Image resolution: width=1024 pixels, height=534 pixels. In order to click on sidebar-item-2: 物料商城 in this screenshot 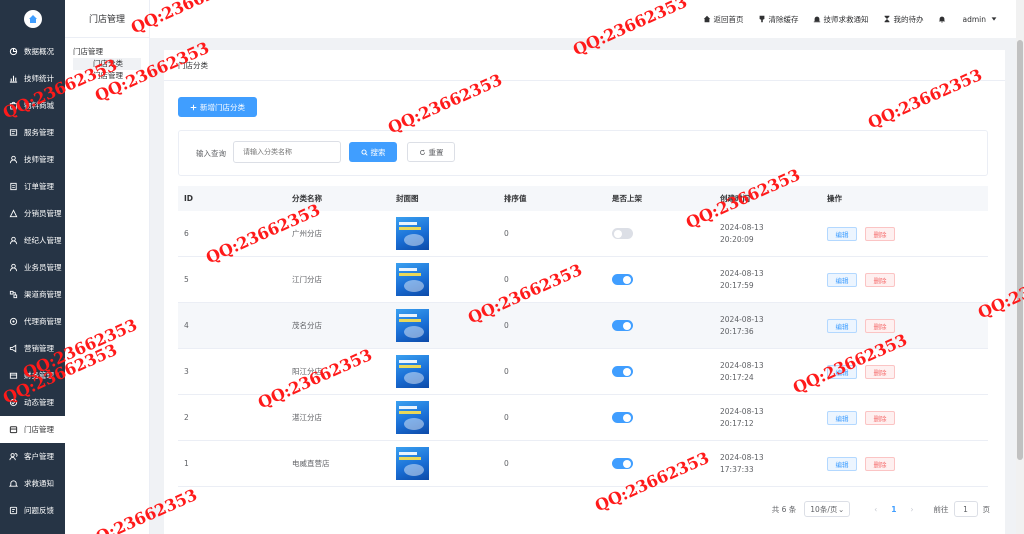, I will do `click(32, 105)`.